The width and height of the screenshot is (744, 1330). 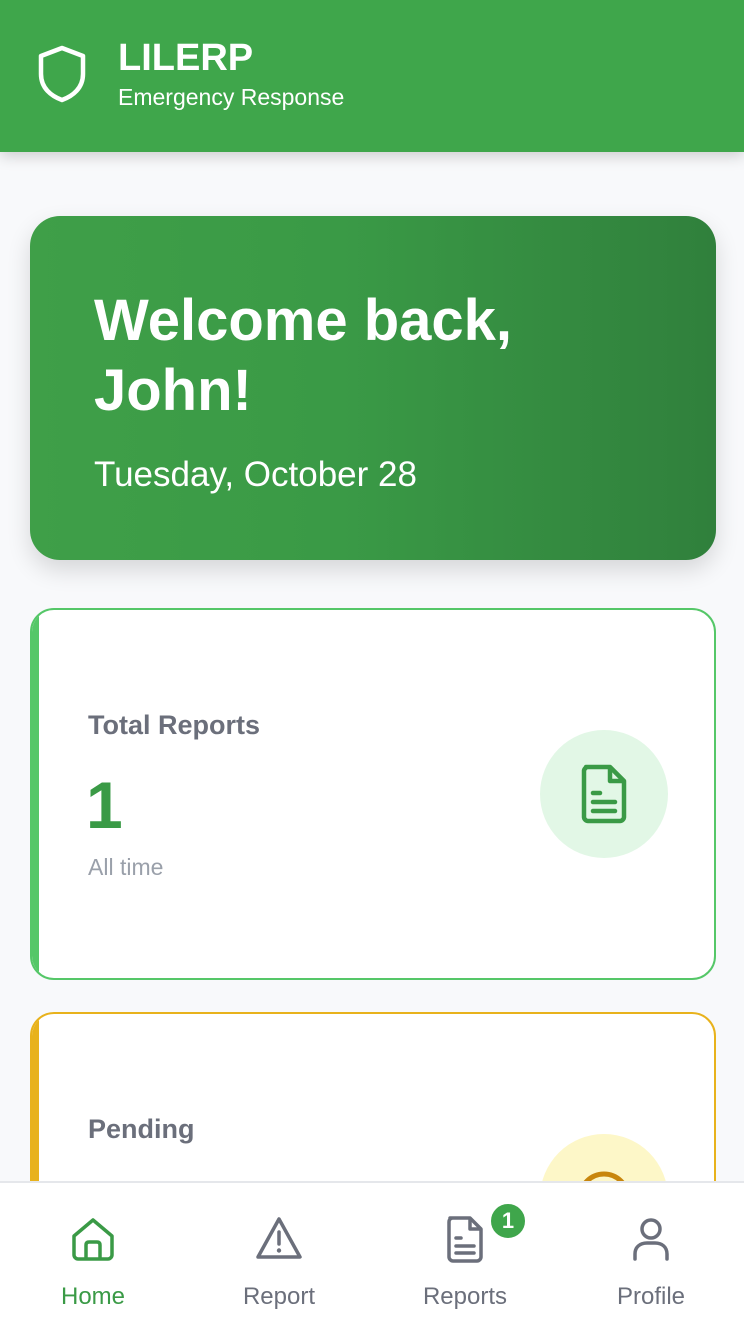 I want to click on card-accent-bar, so click(x=35, y=794).